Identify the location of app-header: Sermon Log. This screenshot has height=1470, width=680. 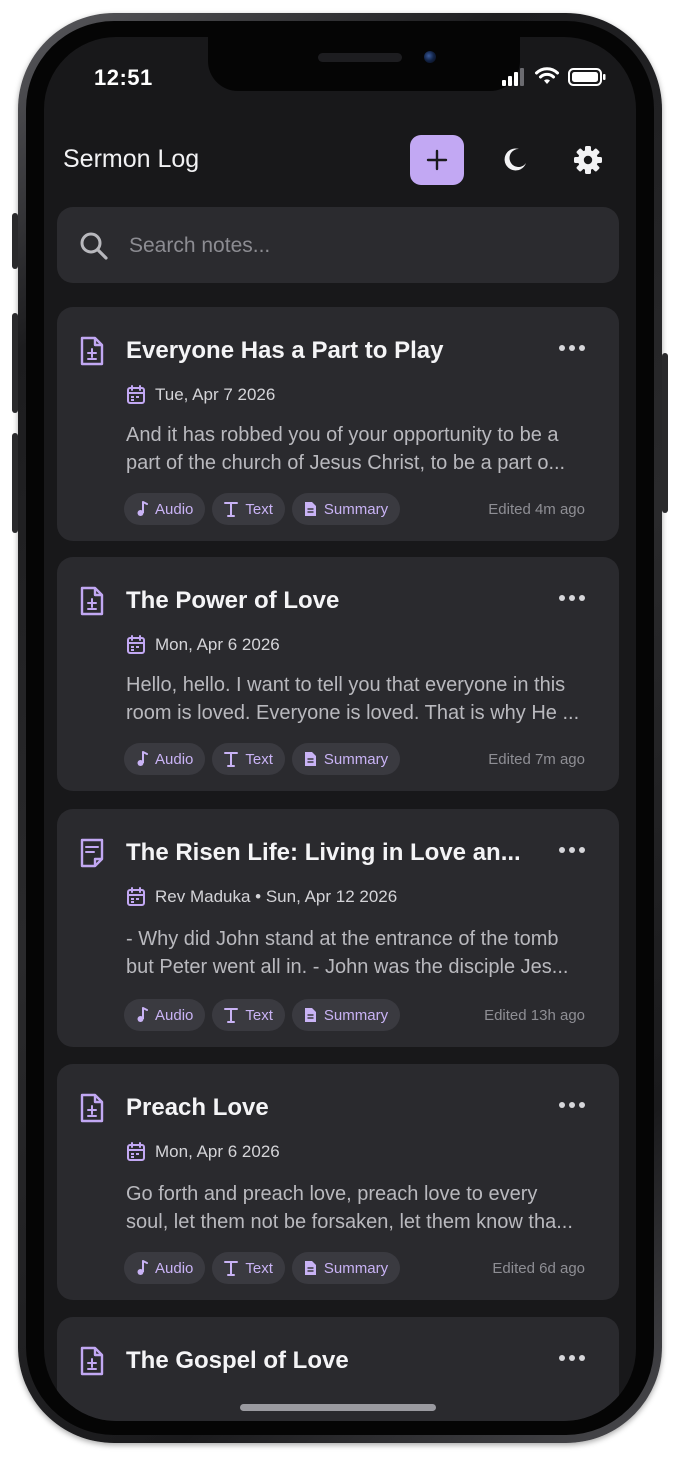
(340, 161).